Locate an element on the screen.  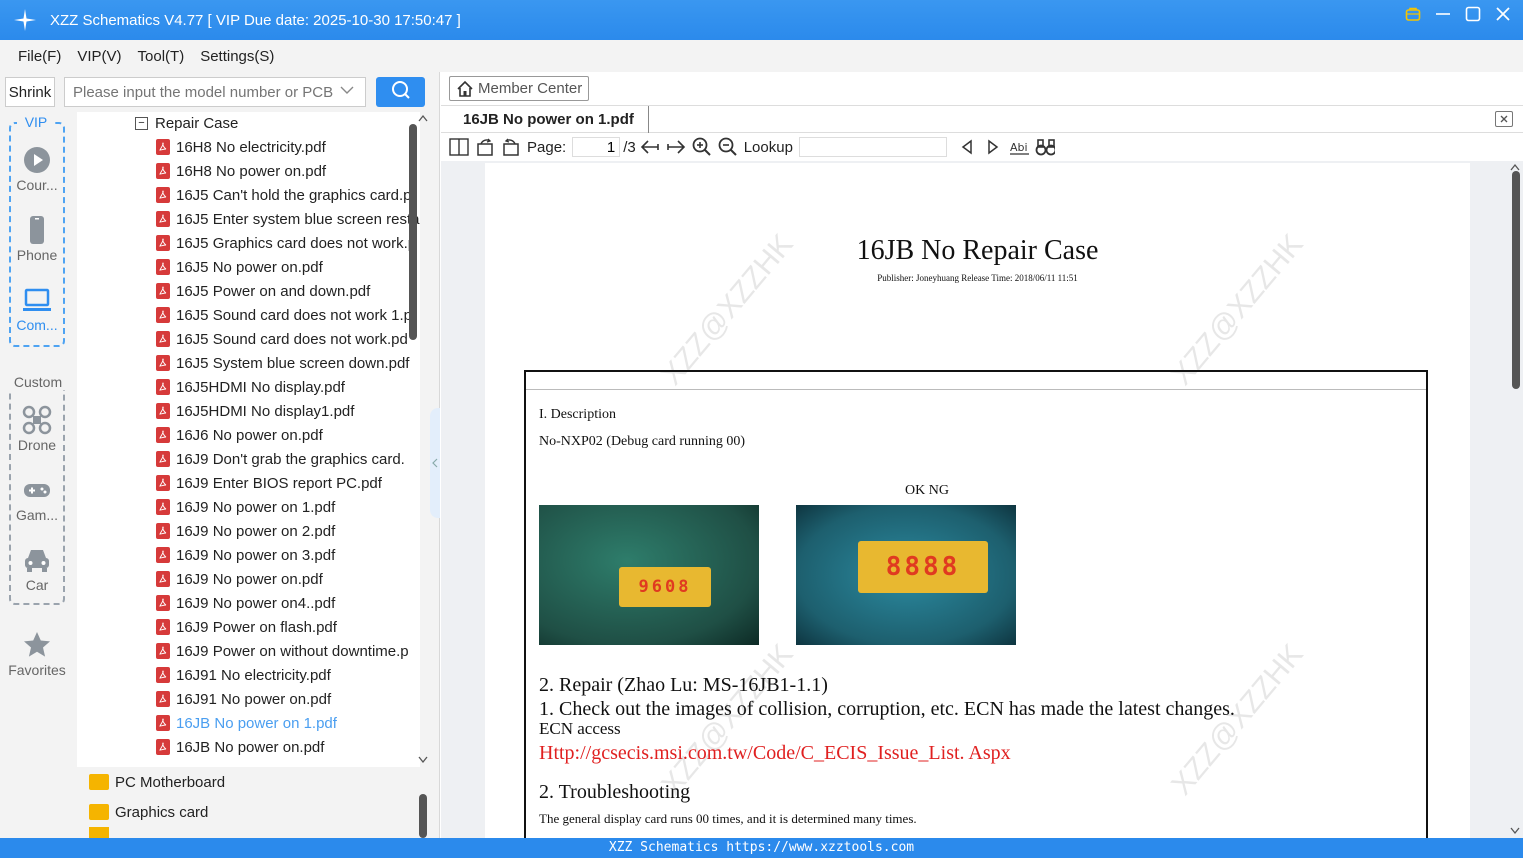
tree-file-label: 16J5HDMI No display1.pdf is located at coordinates (265, 411).